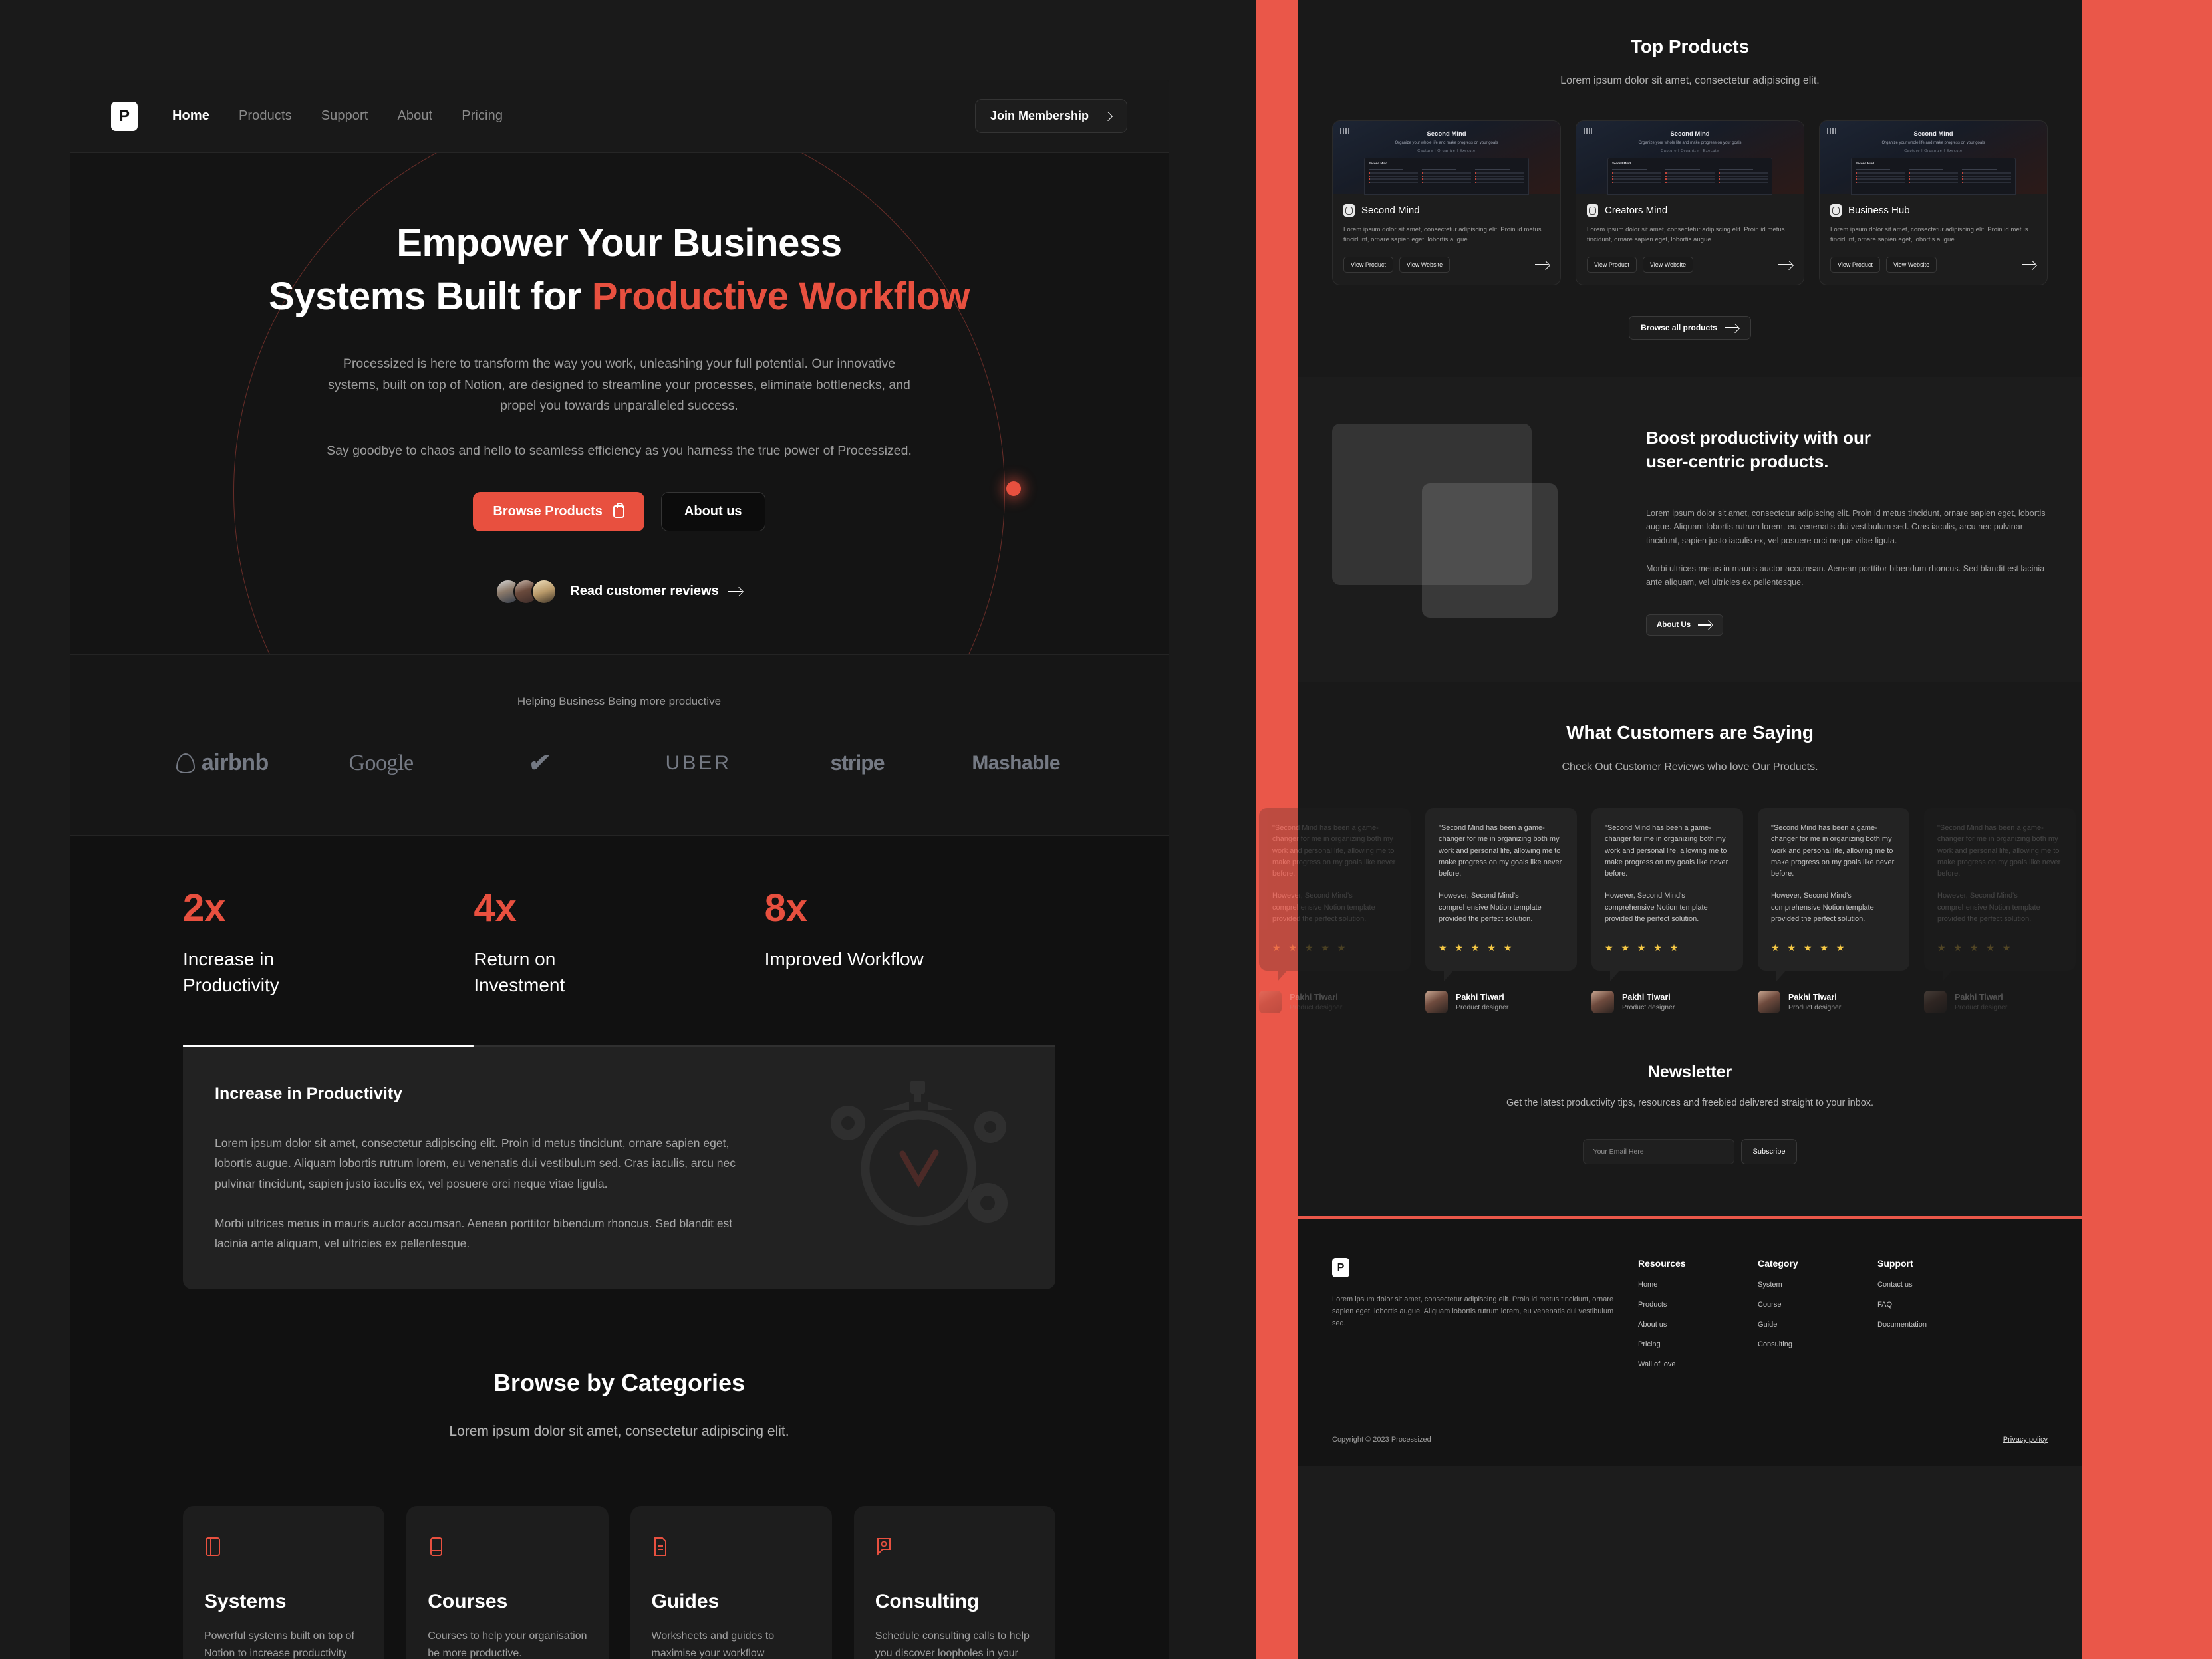  What do you see at coordinates (1737, 461) in the screenshot?
I see `boost-heading-line2: user-centric products.` at bounding box center [1737, 461].